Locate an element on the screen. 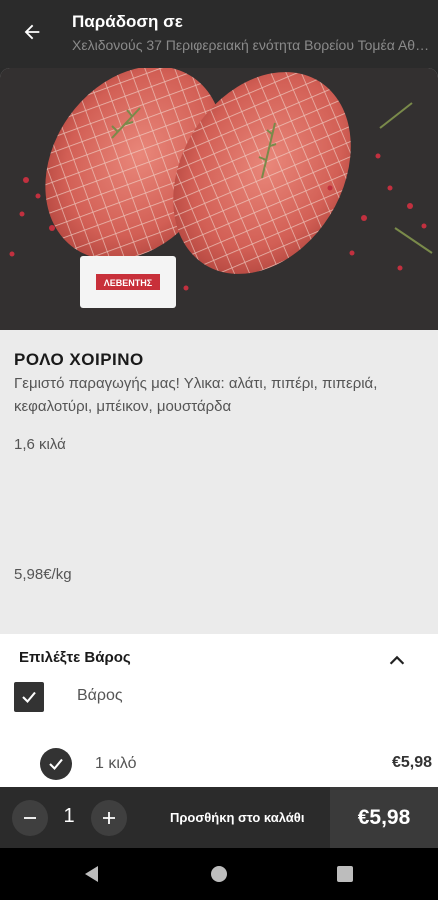  plus-icon is located at coordinates (109, 818).